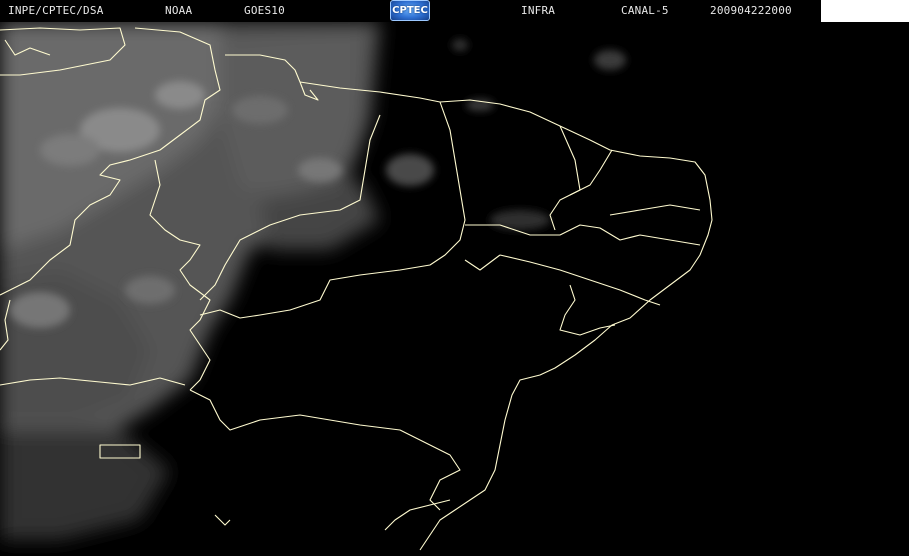 The height and width of the screenshot is (556, 909). I want to click on cptec-logo-text: CPTEC, so click(410, 10).